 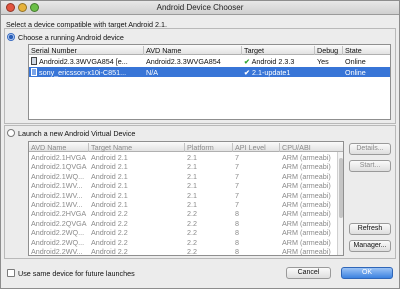 I want to click on column-platform: Platform, so click(x=209, y=147).